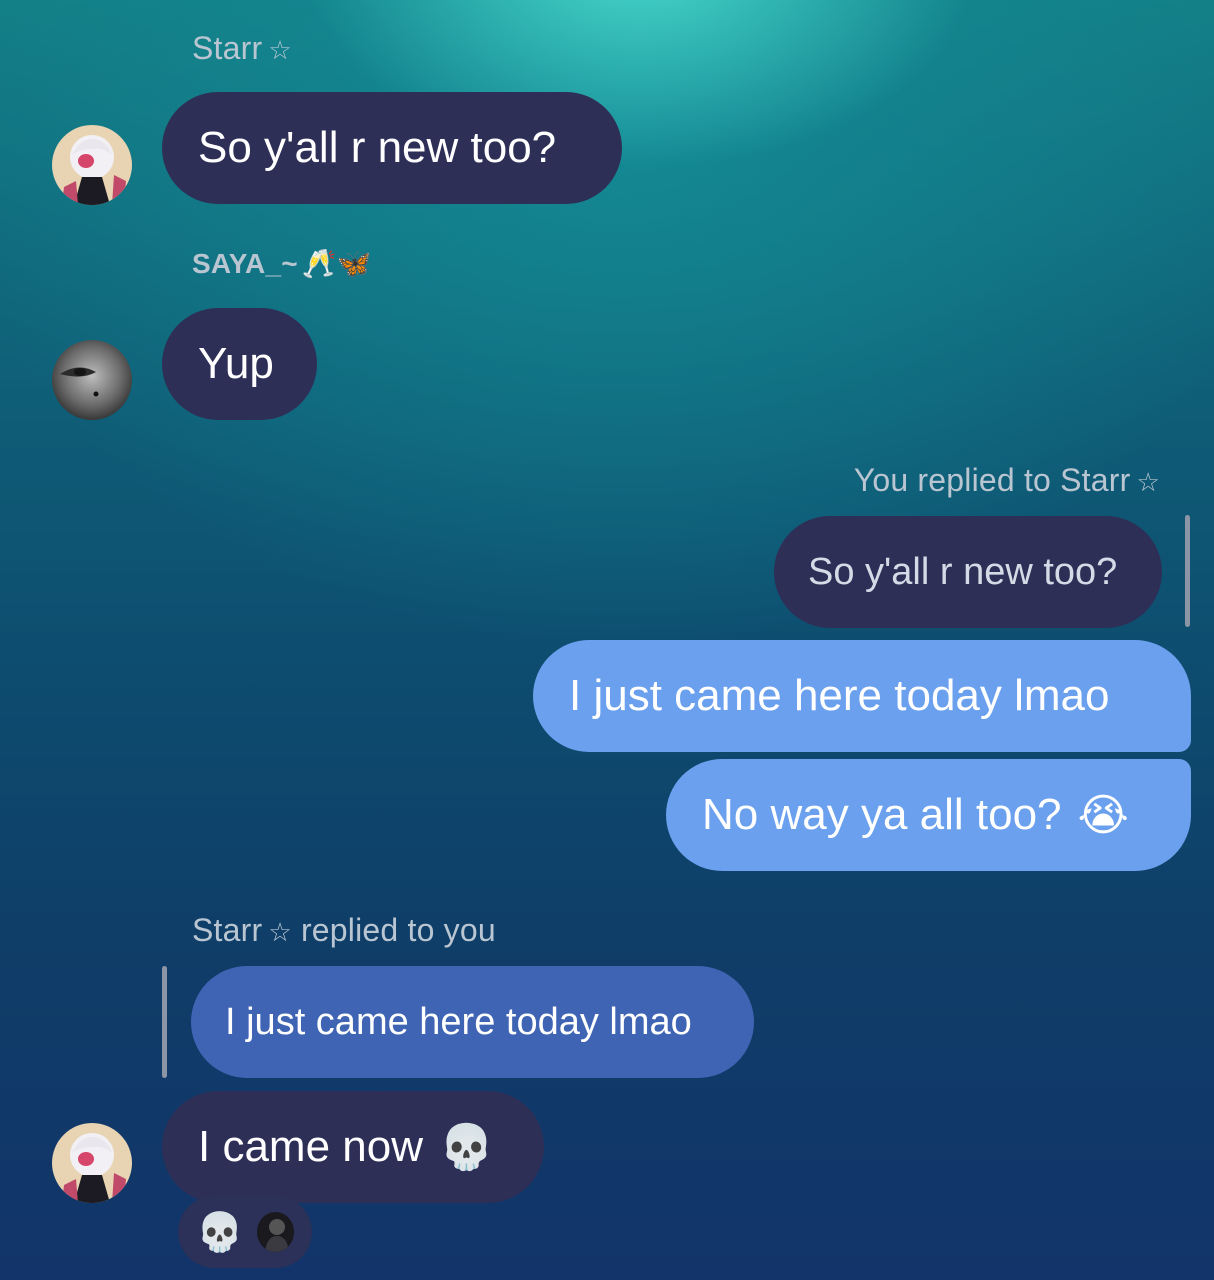 The height and width of the screenshot is (1280, 1214). Describe the element at coordinates (310, 1146) in the screenshot. I see `message-text: I came now` at that location.